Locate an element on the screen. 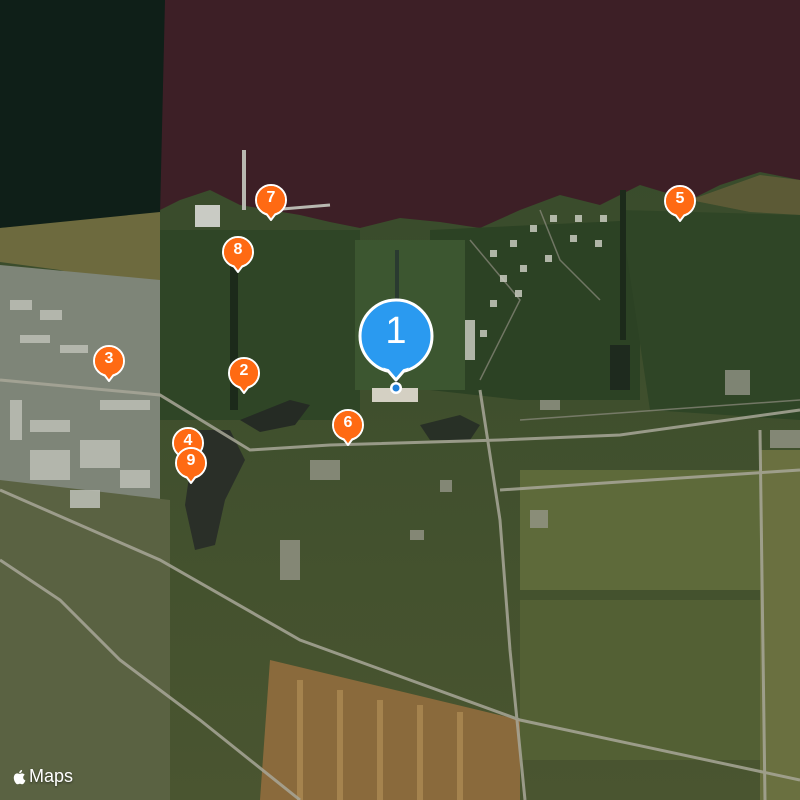 The width and height of the screenshot is (800, 800). marker-label: 1 is located at coordinates (396, 331).